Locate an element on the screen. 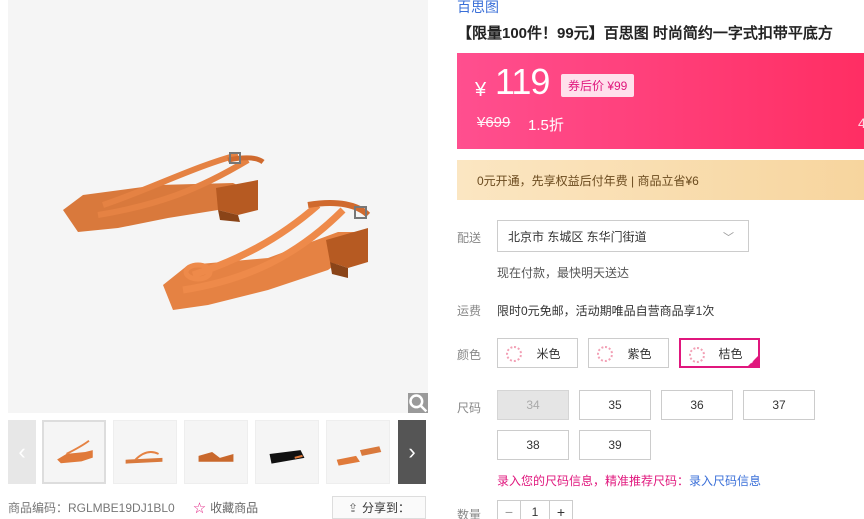  favorite-label: 收藏商品 is located at coordinates (234, 508).